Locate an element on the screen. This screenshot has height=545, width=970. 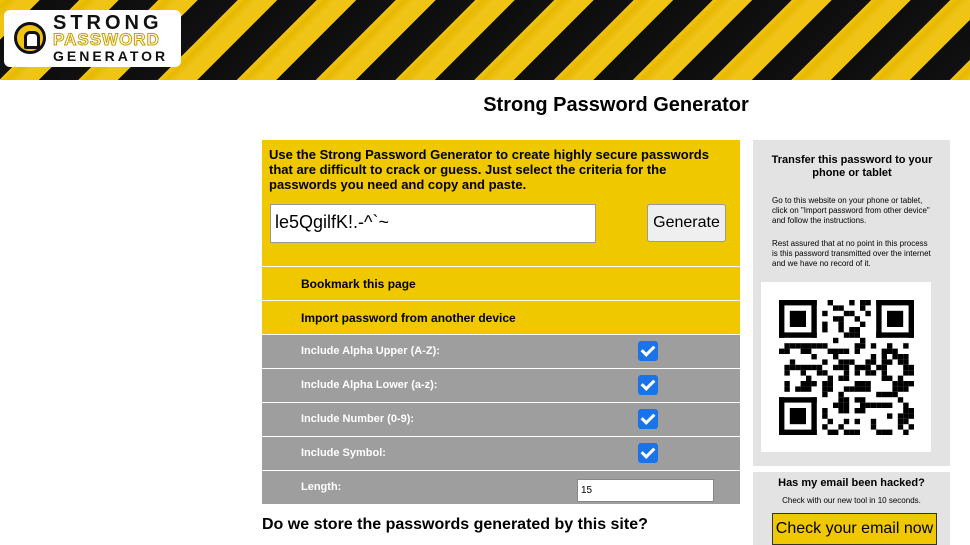
check-email-button: Check your email now is located at coordinates (854, 529).